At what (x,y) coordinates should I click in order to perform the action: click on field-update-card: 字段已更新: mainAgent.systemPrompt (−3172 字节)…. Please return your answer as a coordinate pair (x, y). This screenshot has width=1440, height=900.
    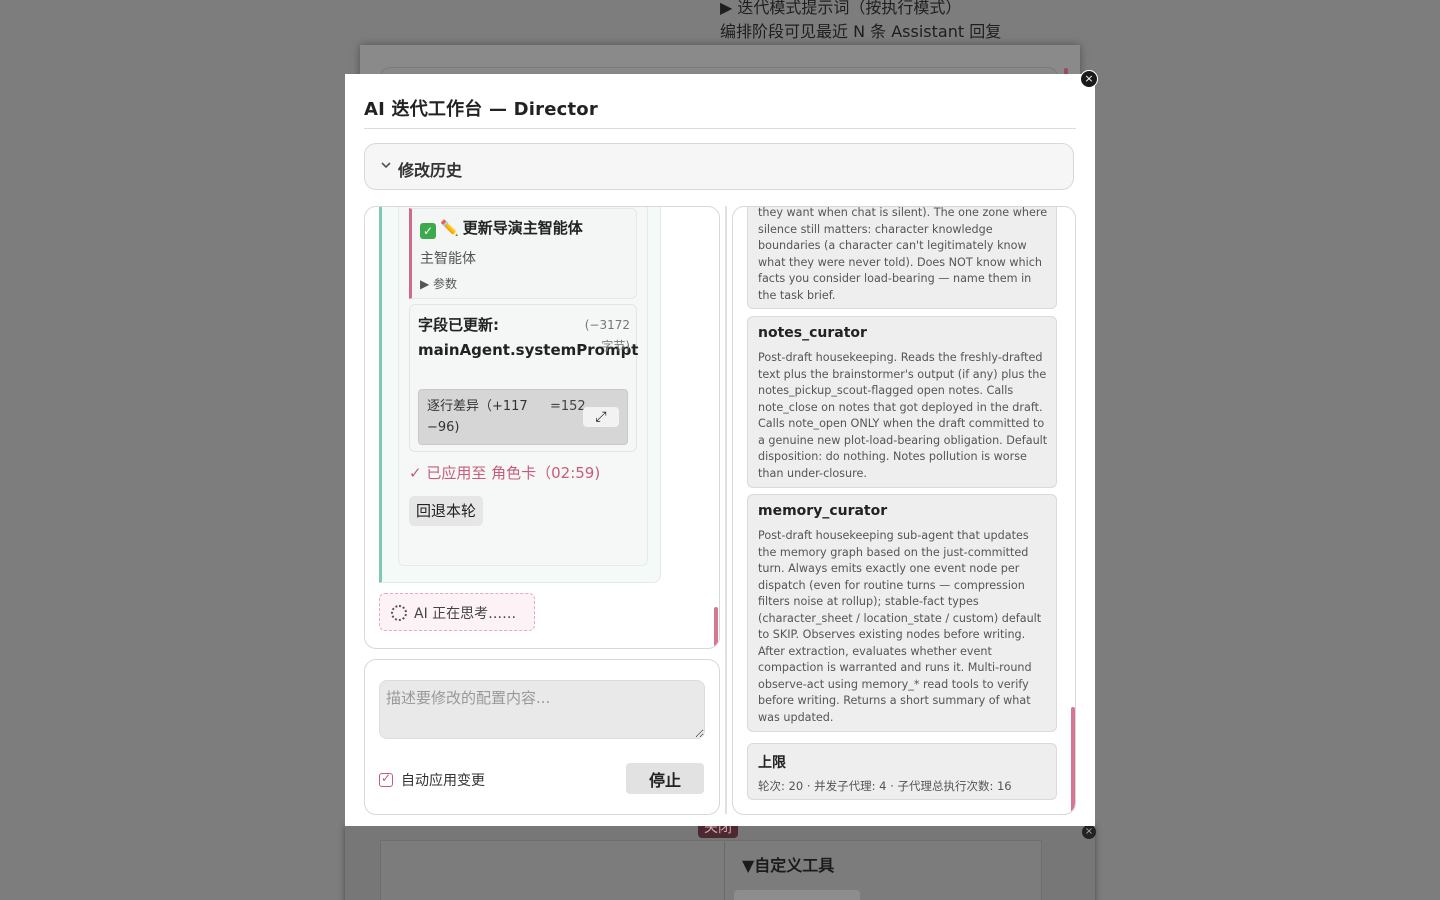
    Looking at the image, I should click on (524, 378).